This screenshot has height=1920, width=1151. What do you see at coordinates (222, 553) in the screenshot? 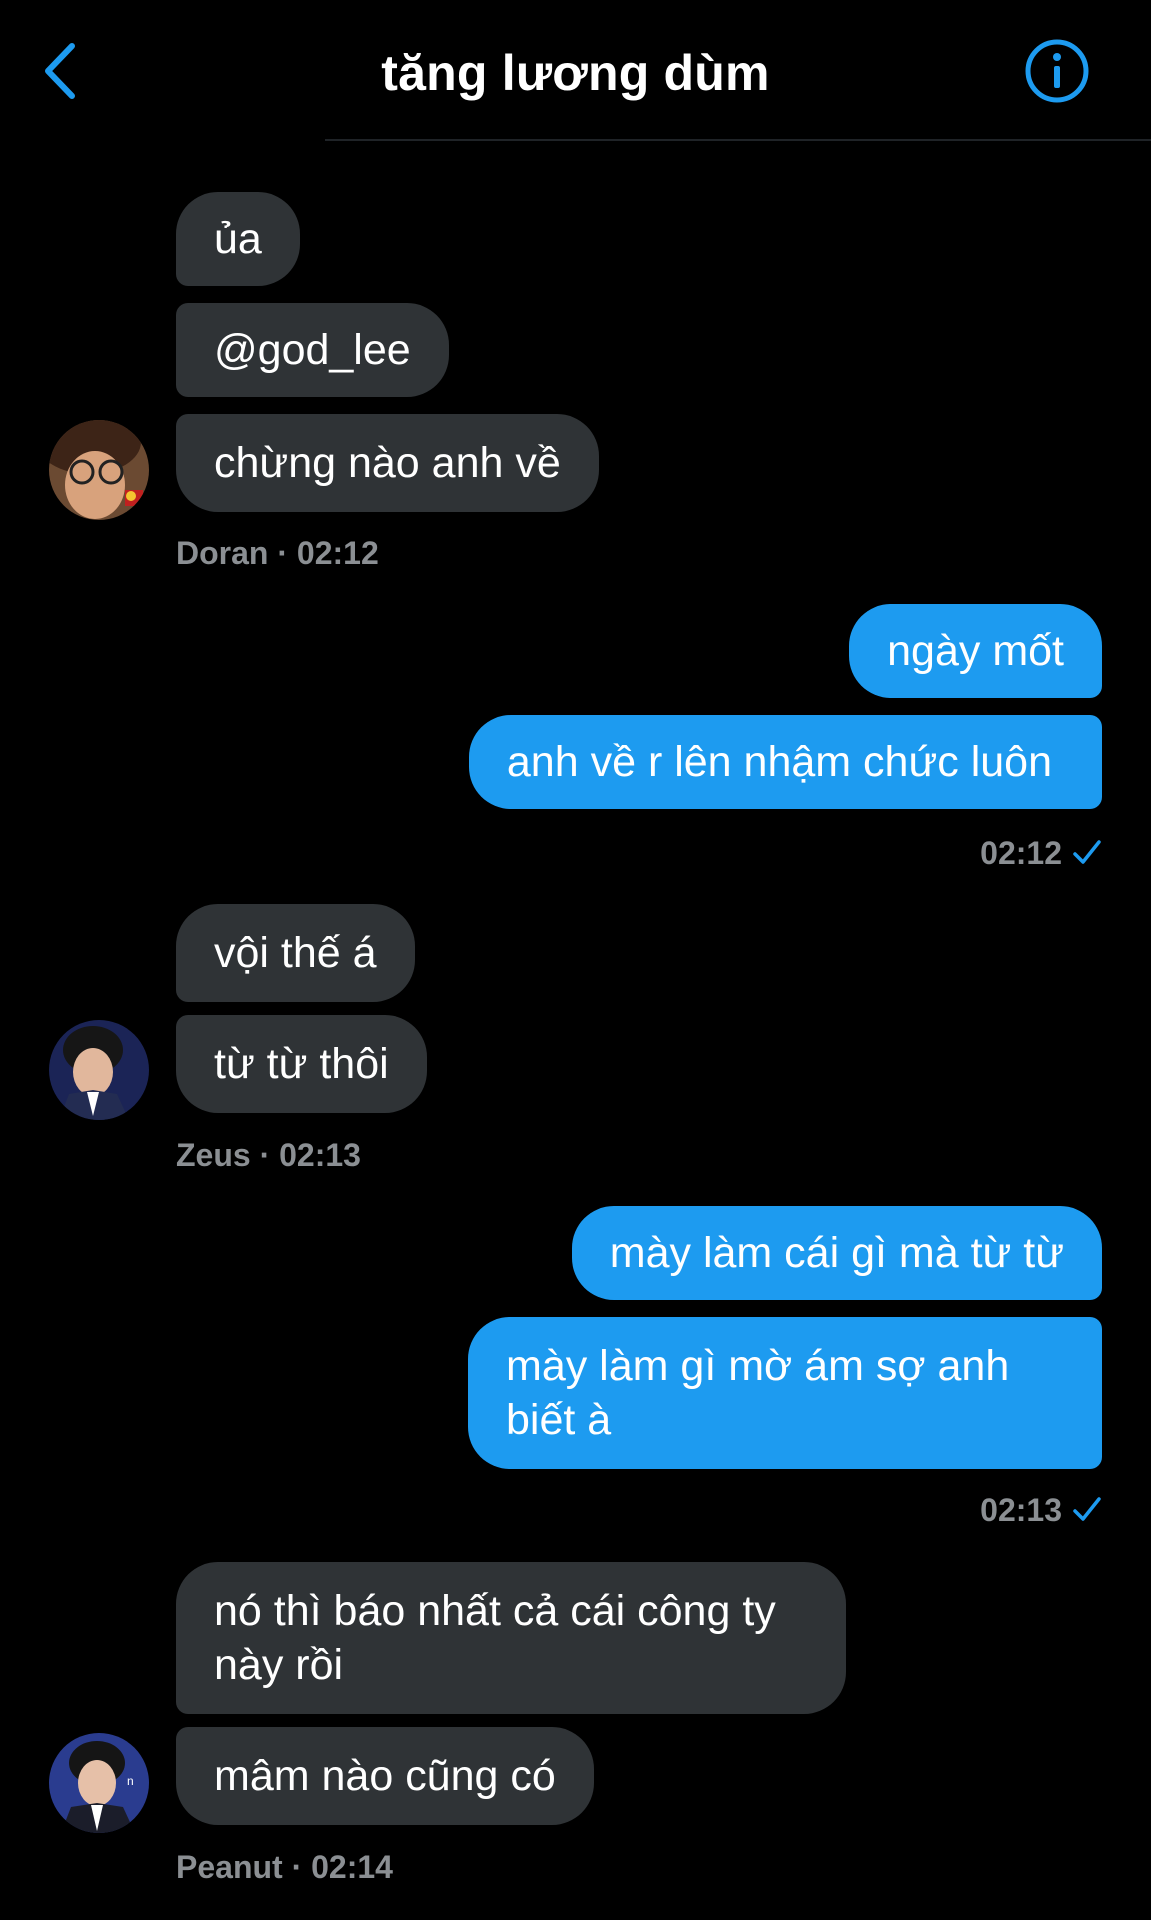
I see `sender-name: Doran` at bounding box center [222, 553].